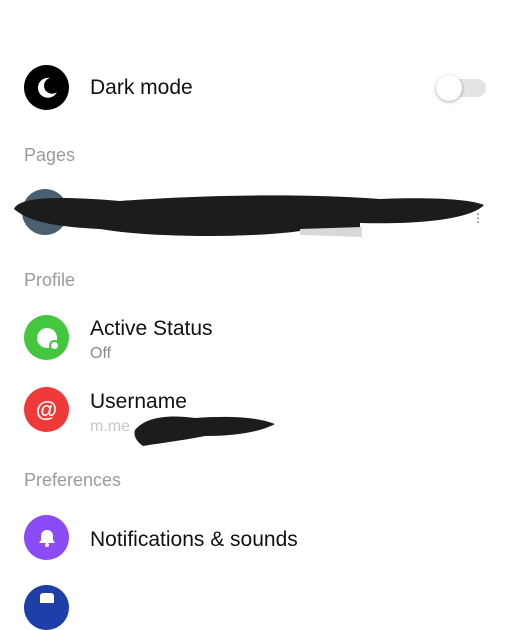 This screenshot has width=515, height=630. What do you see at coordinates (46, 87) in the screenshot?
I see `moon-icon` at bounding box center [46, 87].